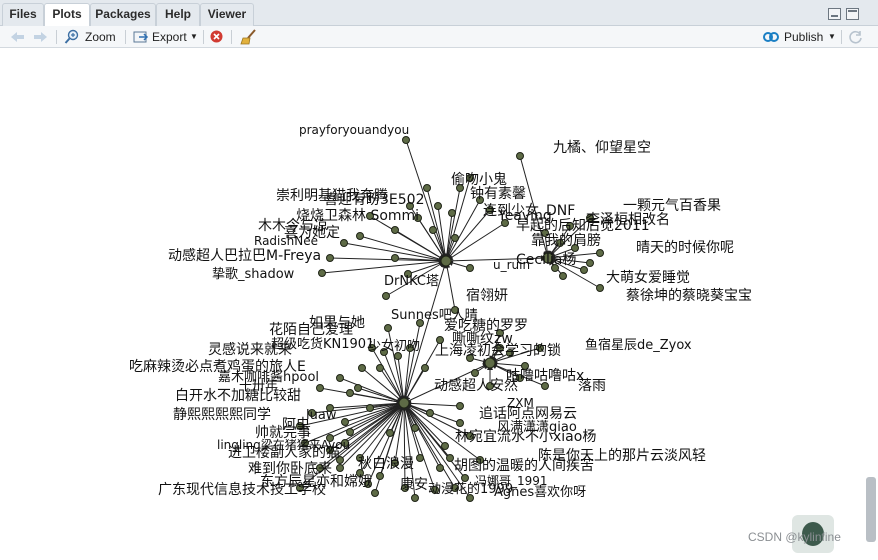 The width and height of the screenshot is (878, 560). What do you see at coordinates (71, 36) in the screenshot?
I see `zoom-icon` at bounding box center [71, 36].